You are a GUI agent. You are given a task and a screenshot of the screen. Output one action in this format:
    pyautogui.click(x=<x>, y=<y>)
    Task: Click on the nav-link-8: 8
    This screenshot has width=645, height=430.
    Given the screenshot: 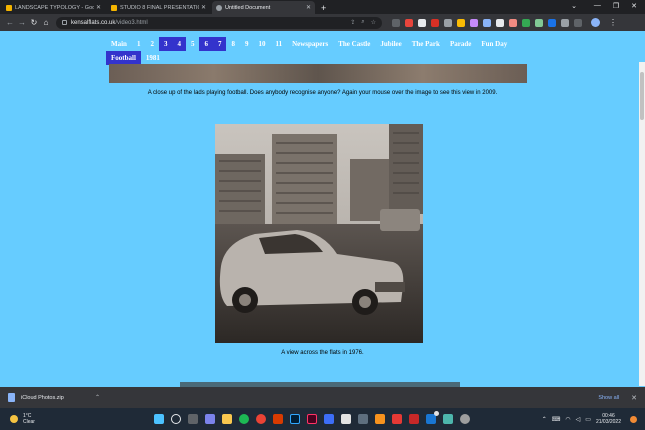 What is the action you would take?
    pyautogui.click(x=233, y=44)
    